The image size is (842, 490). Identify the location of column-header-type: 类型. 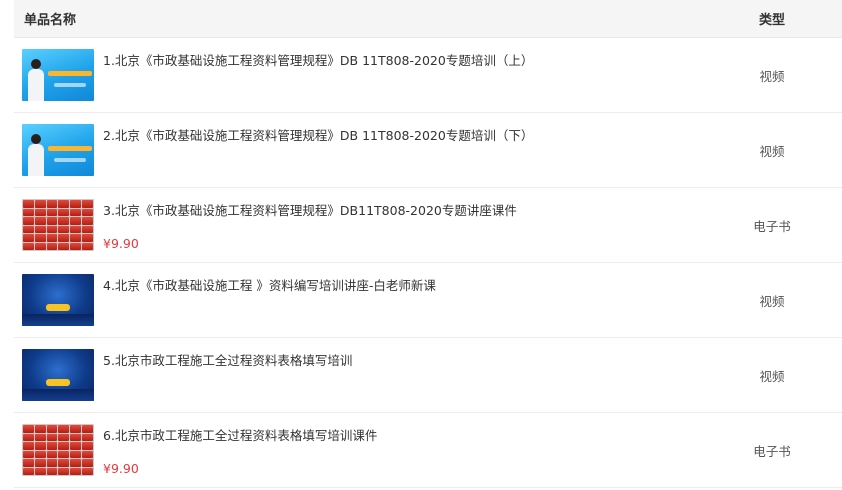
(771, 20).